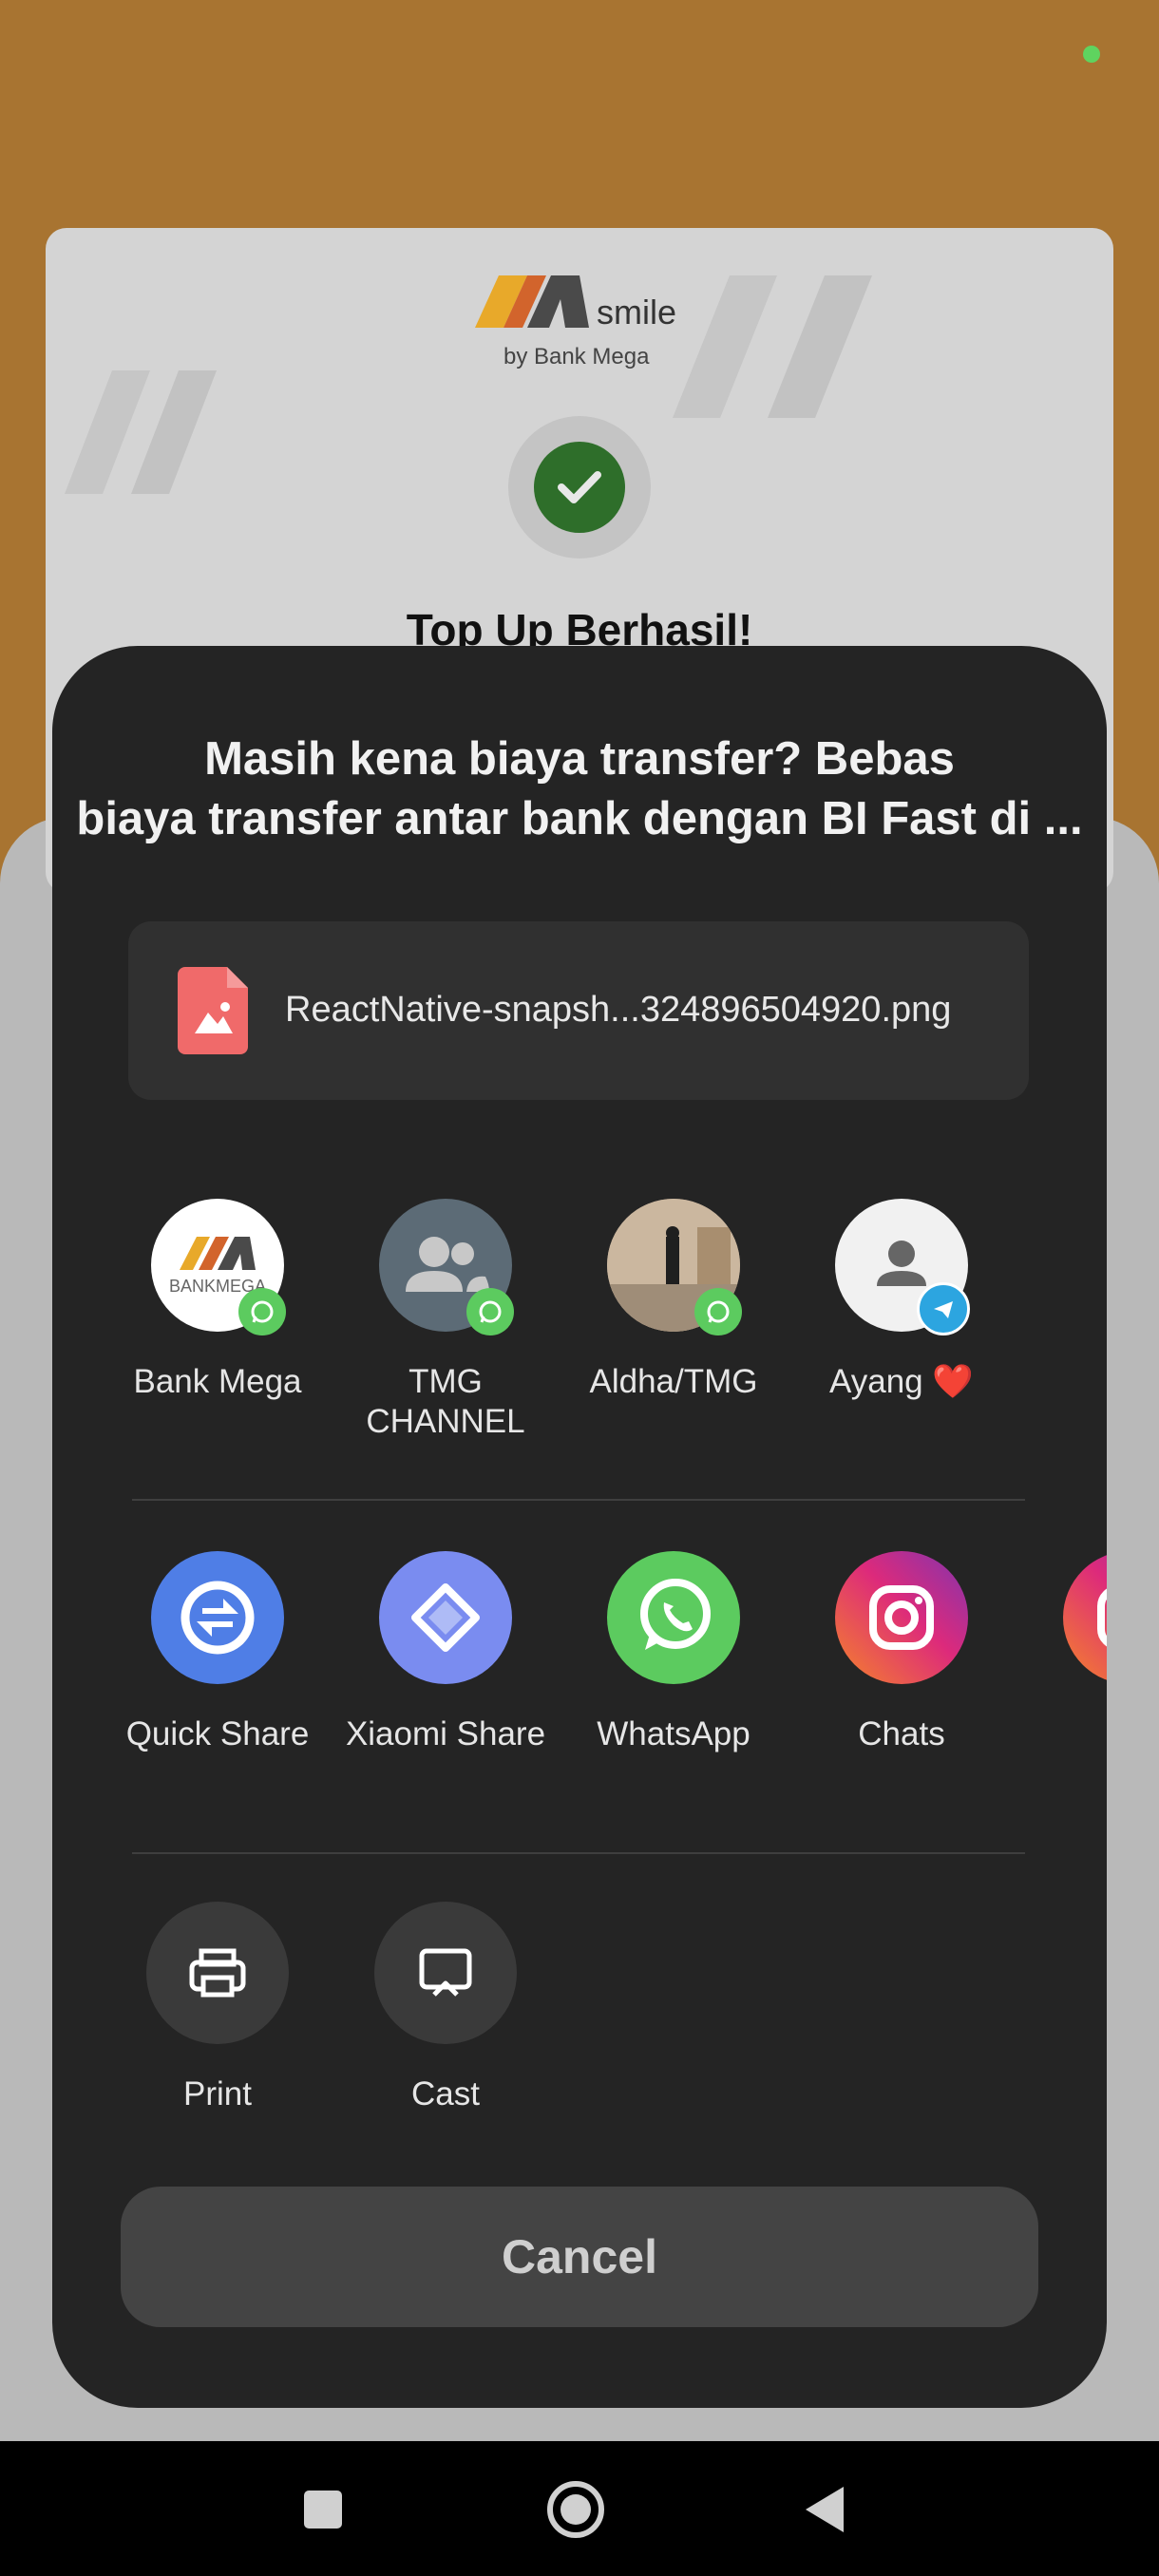 This screenshot has height=2576, width=1159. Describe the element at coordinates (673, 1617) in the screenshot. I see `whatsapp-icon` at that location.